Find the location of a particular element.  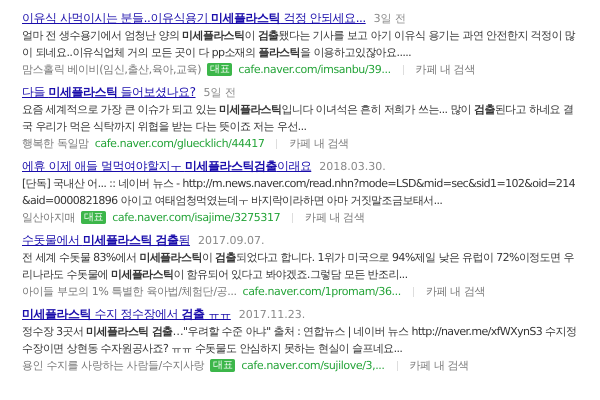

cafe-name: 용인 수지를 사랑하는 사람들/수지사랑 is located at coordinates (113, 366).